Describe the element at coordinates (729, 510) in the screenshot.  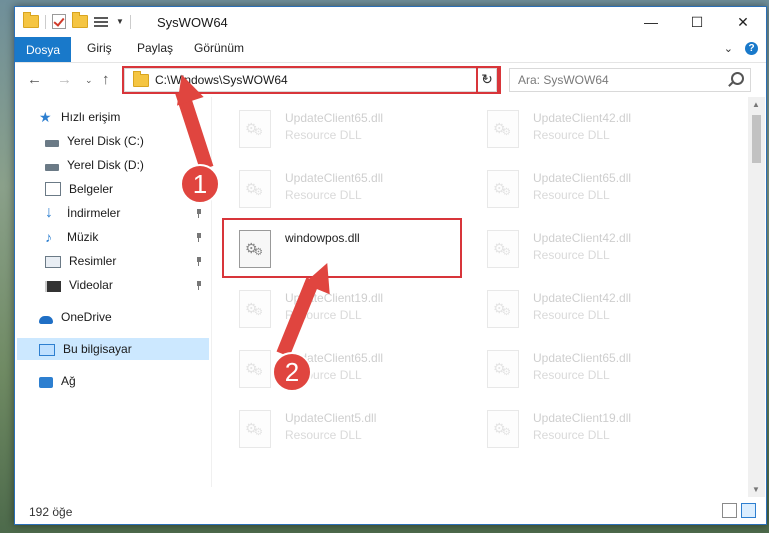
I see `details-view-icon` at that location.